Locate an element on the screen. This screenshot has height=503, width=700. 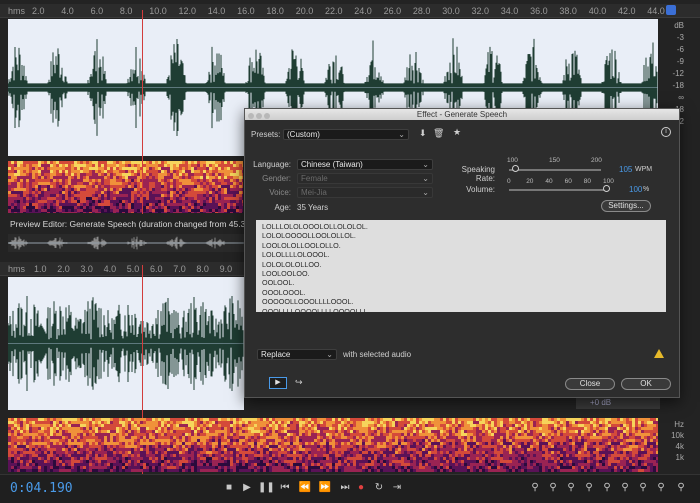
zoom-selection-icon: ⚲ is located at coordinates (607, 487).